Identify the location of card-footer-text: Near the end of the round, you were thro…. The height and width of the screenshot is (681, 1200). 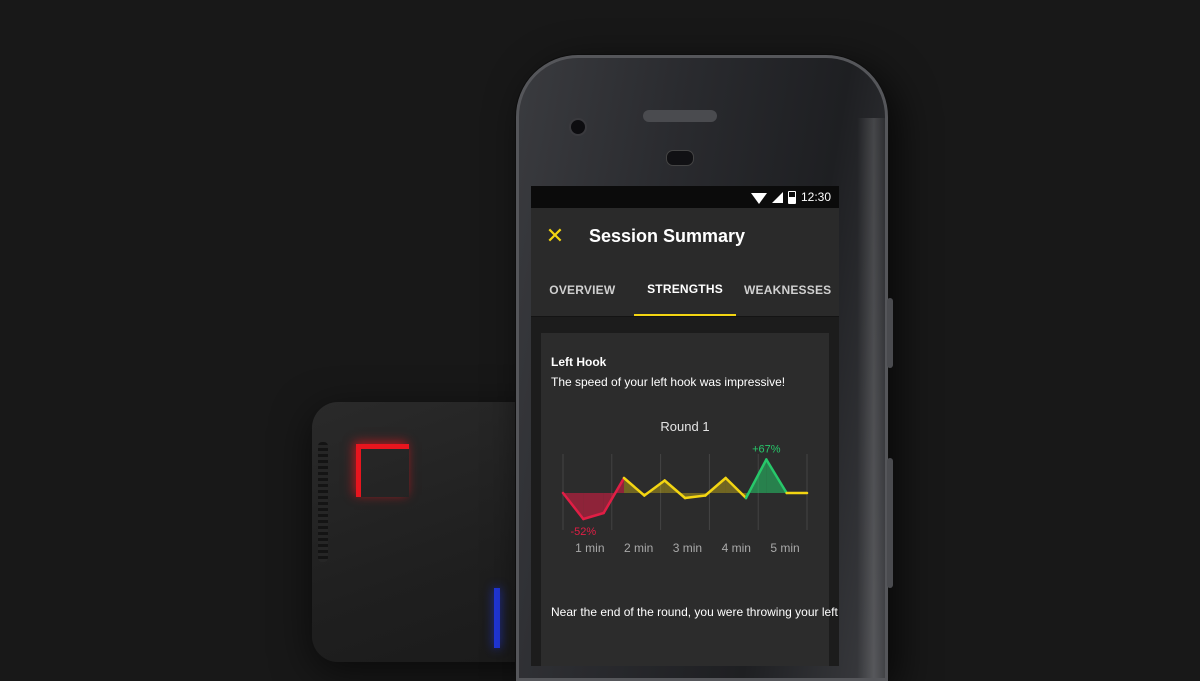
(694, 612).